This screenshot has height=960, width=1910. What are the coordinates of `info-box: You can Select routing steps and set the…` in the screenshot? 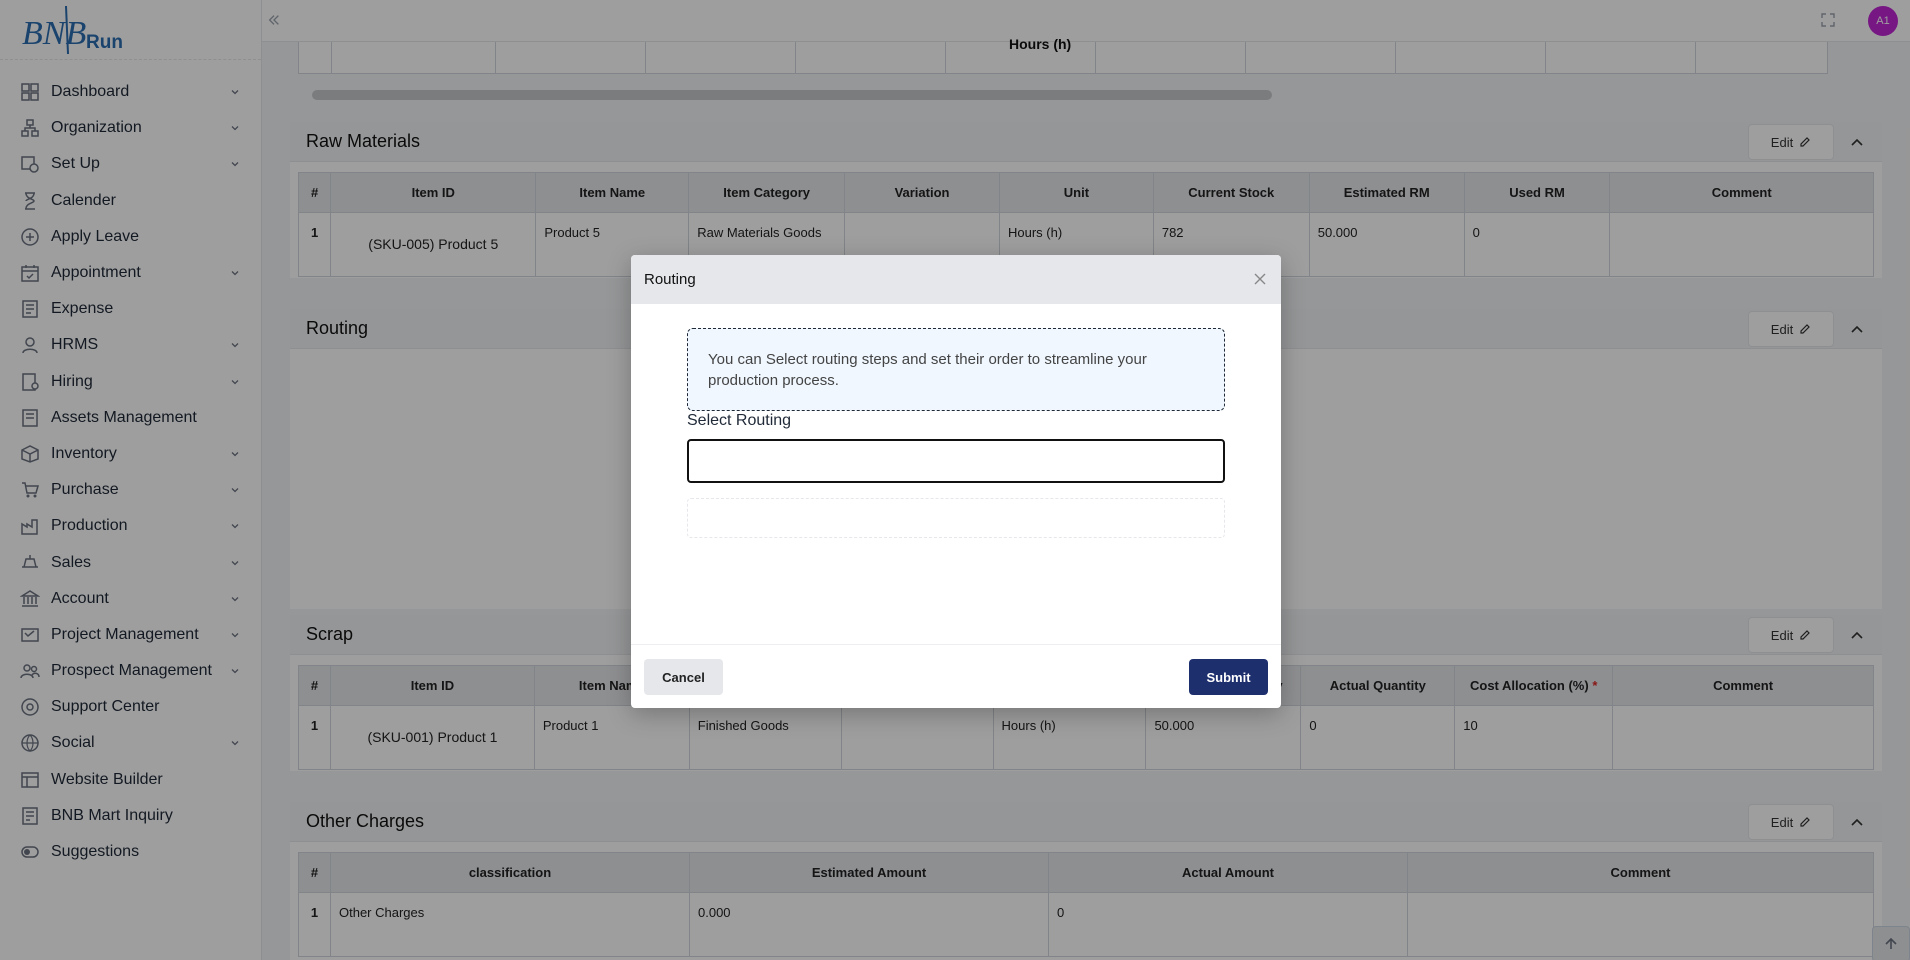 It's located at (956, 369).